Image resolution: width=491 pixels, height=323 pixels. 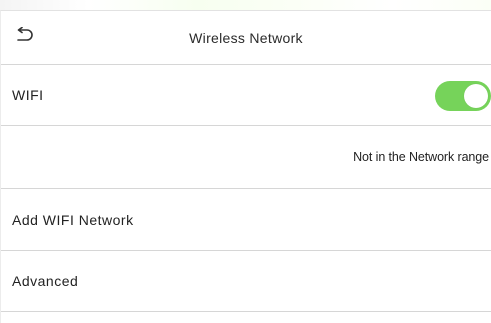 I want to click on back-button, so click(x=24, y=37).